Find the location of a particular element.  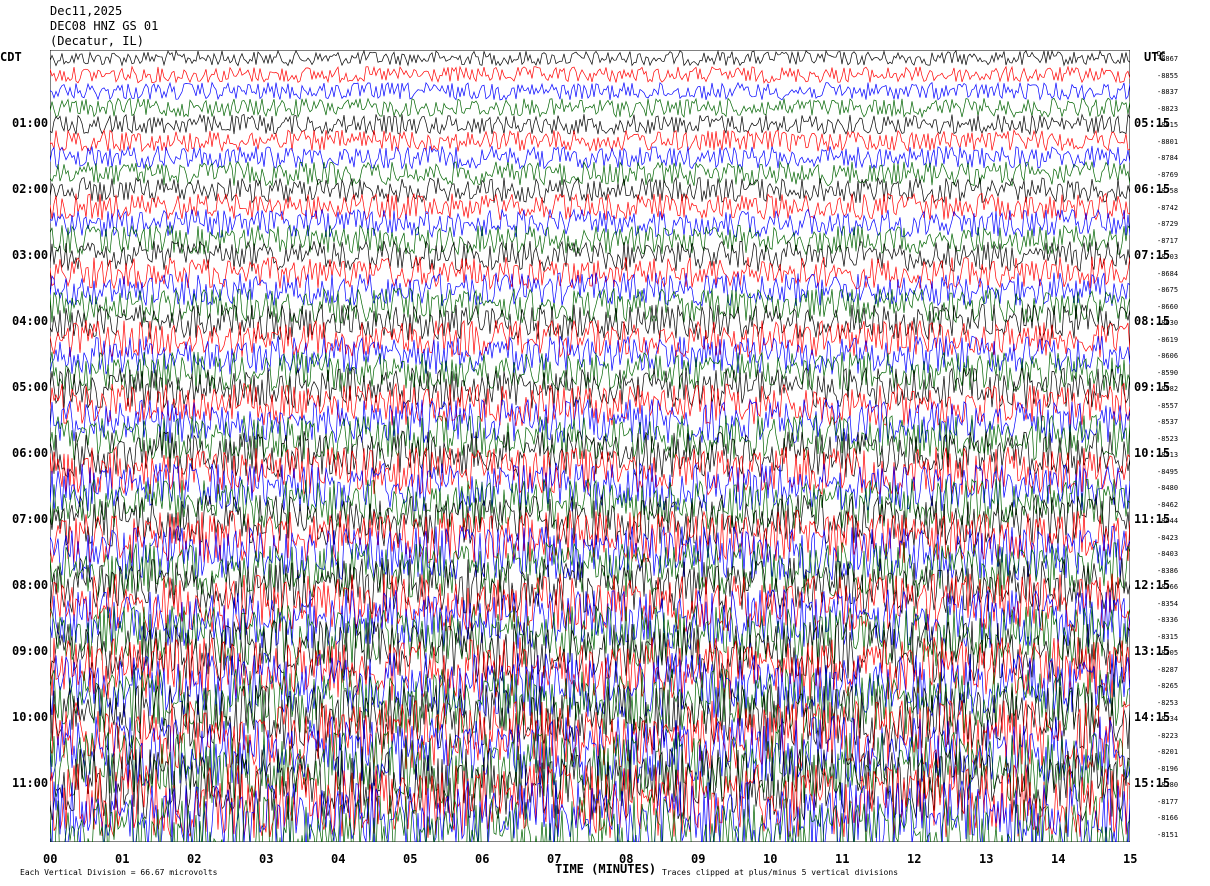

left-timezone-label: CDT is located at coordinates (11, 57).